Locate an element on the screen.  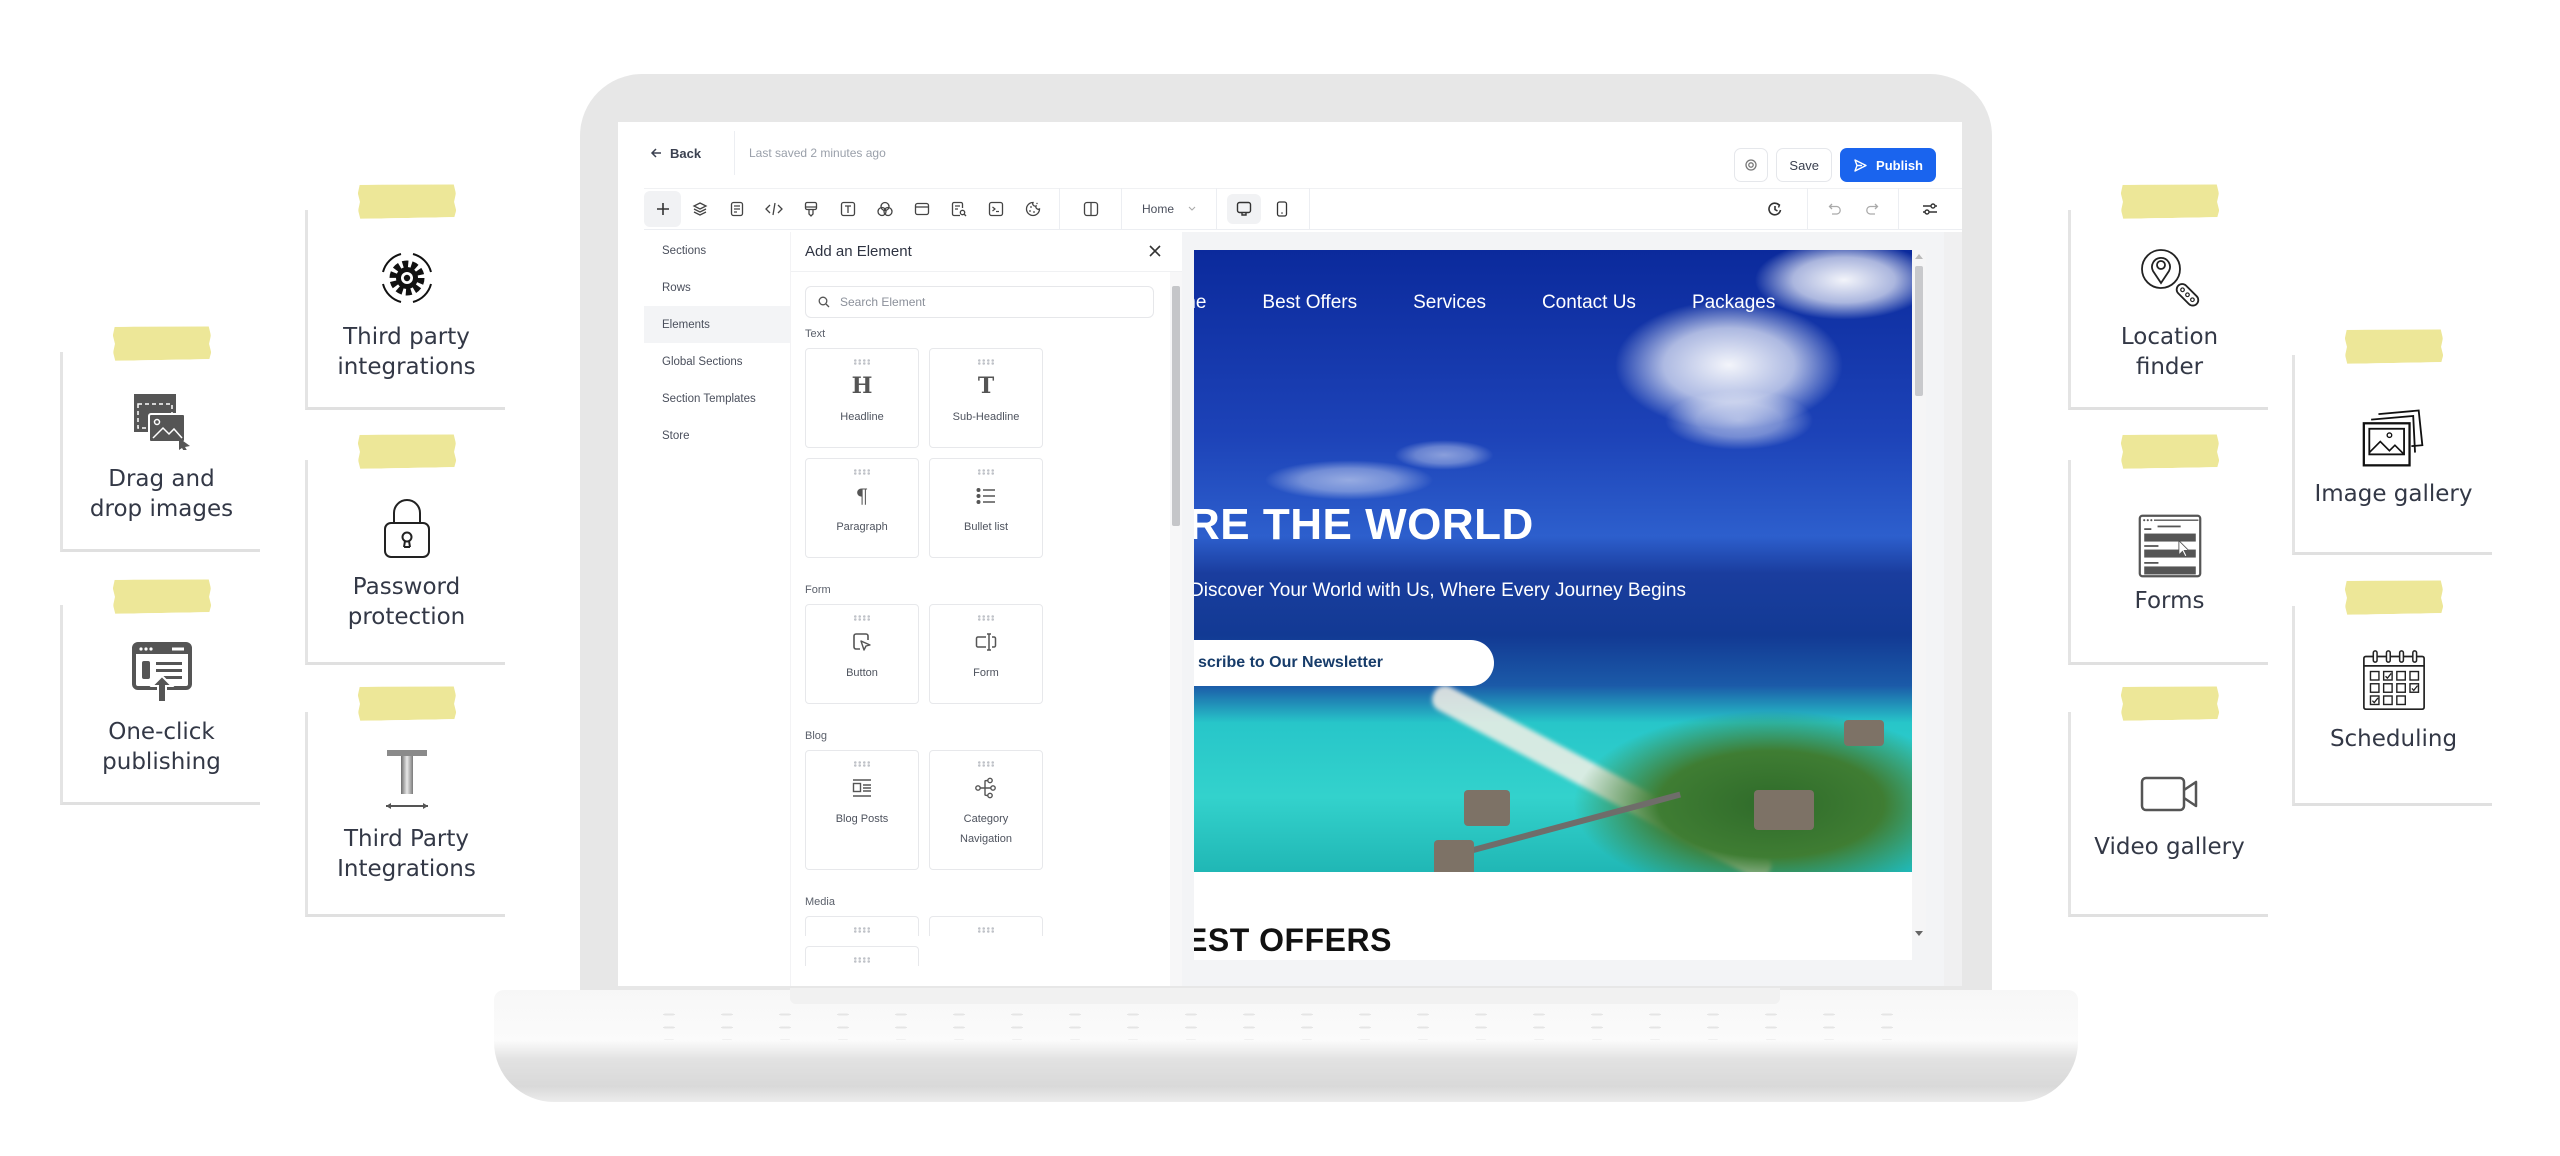
text-width-icon is located at coordinates (407, 780).